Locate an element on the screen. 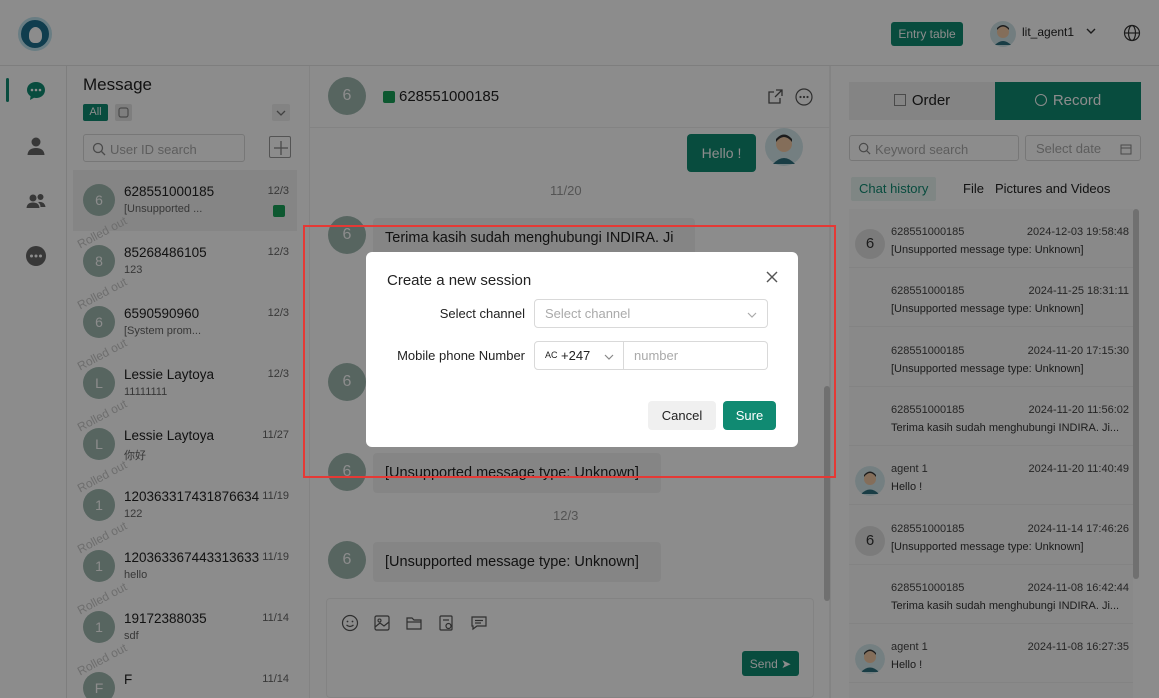  sure-button: Sure is located at coordinates (749, 415).